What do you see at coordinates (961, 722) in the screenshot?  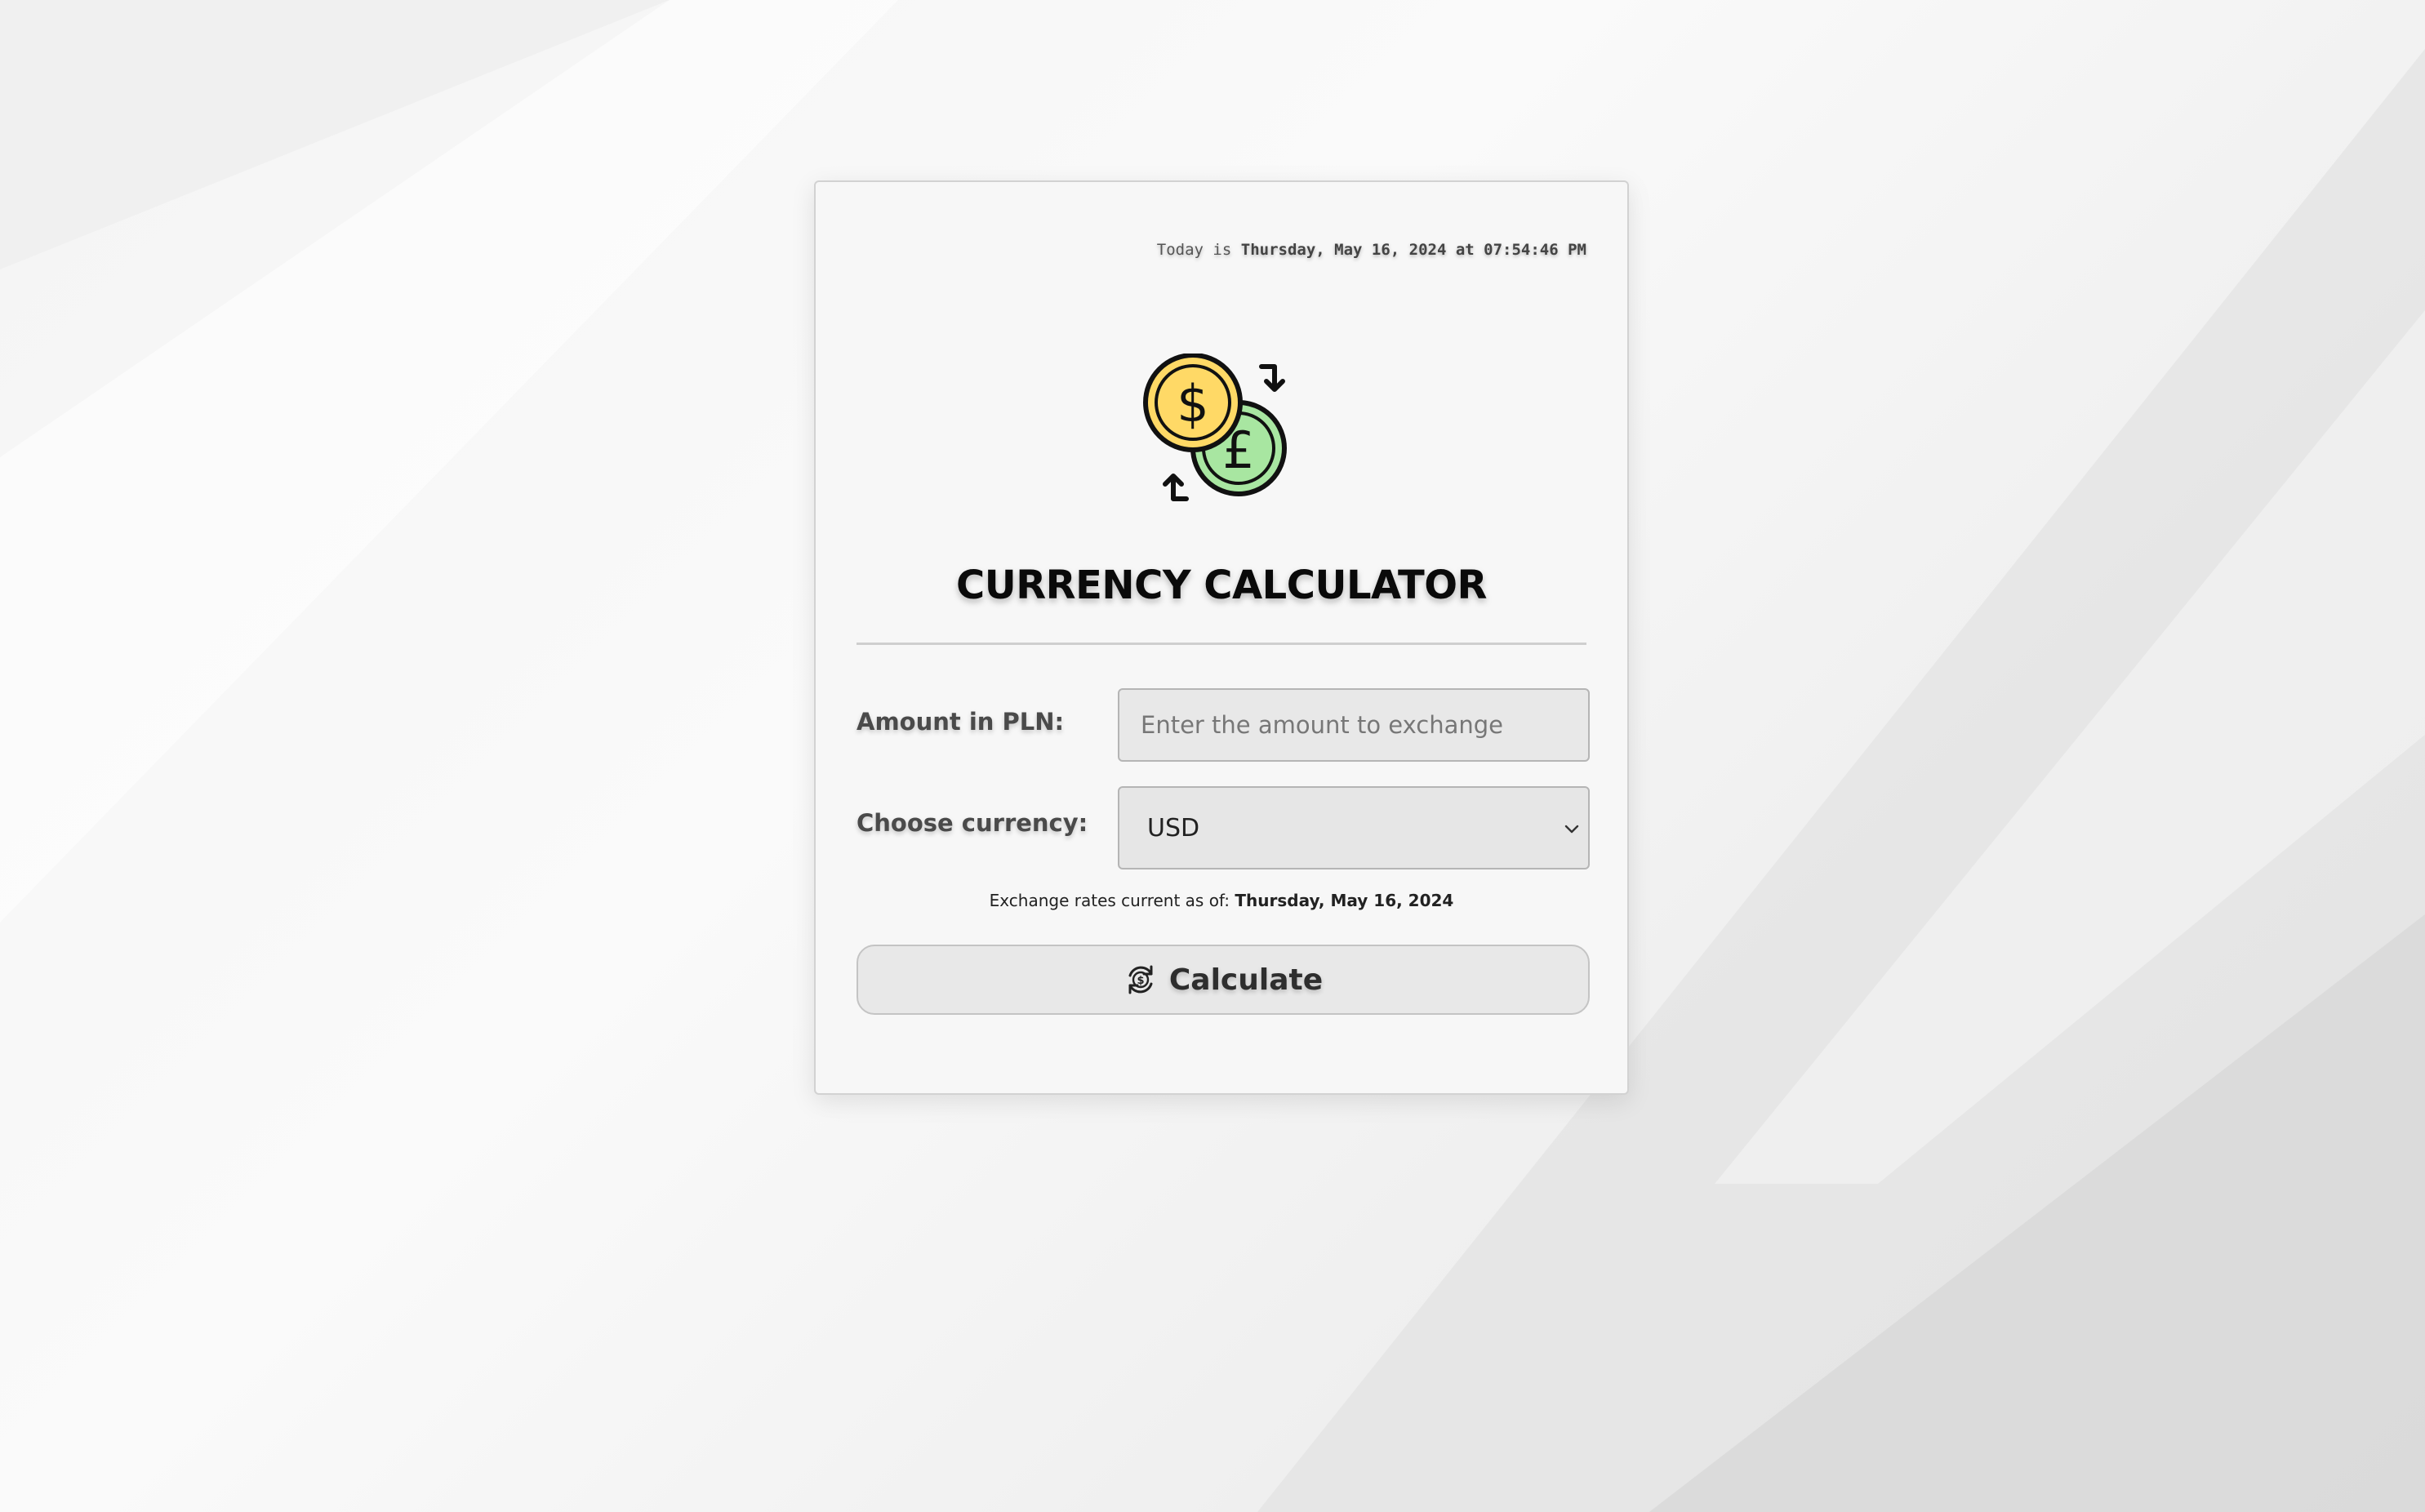 I see `amount-label: Amount in PLN:` at bounding box center [961, 722].